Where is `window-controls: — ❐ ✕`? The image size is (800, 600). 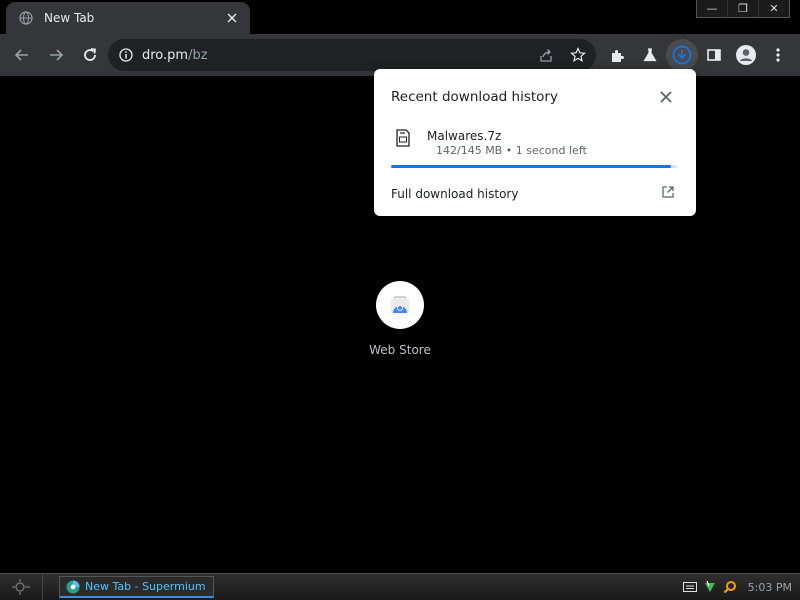 window-controls: — ❐ ✕ is located at coordinates (743, 9).